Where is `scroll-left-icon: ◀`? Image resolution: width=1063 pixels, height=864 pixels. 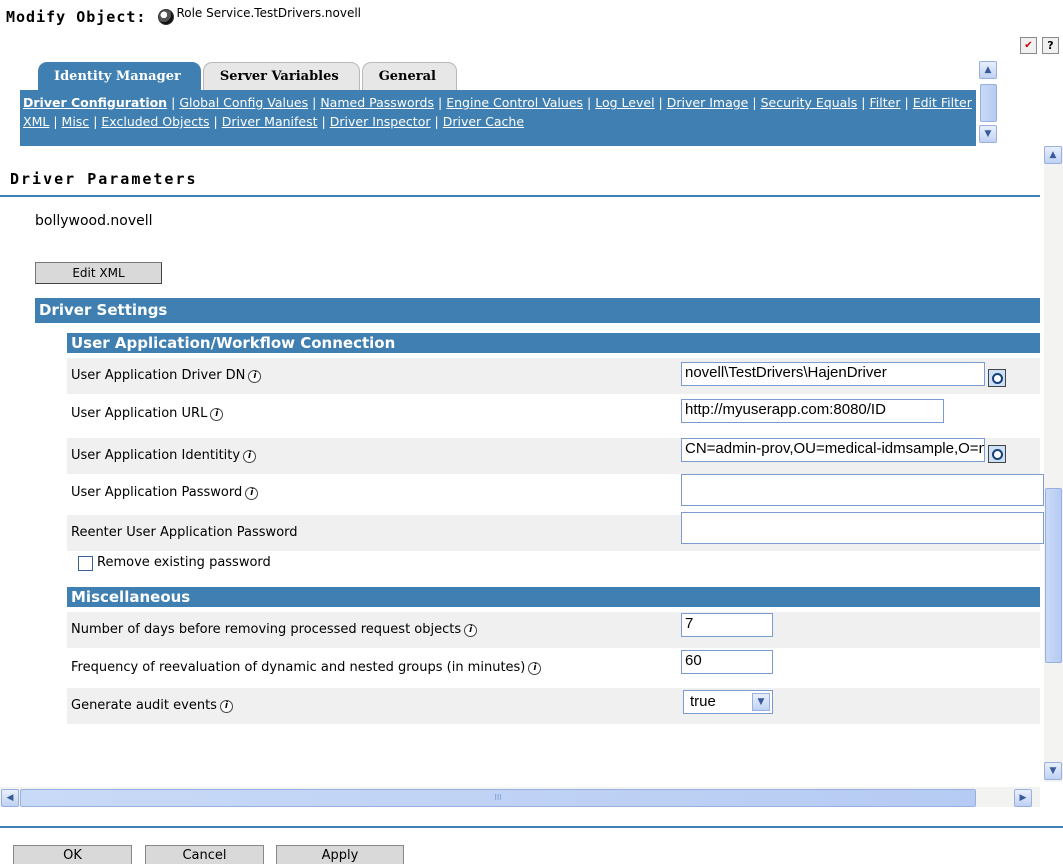 scroll-left-icon: ◀ is located at coordinates (10, 798).